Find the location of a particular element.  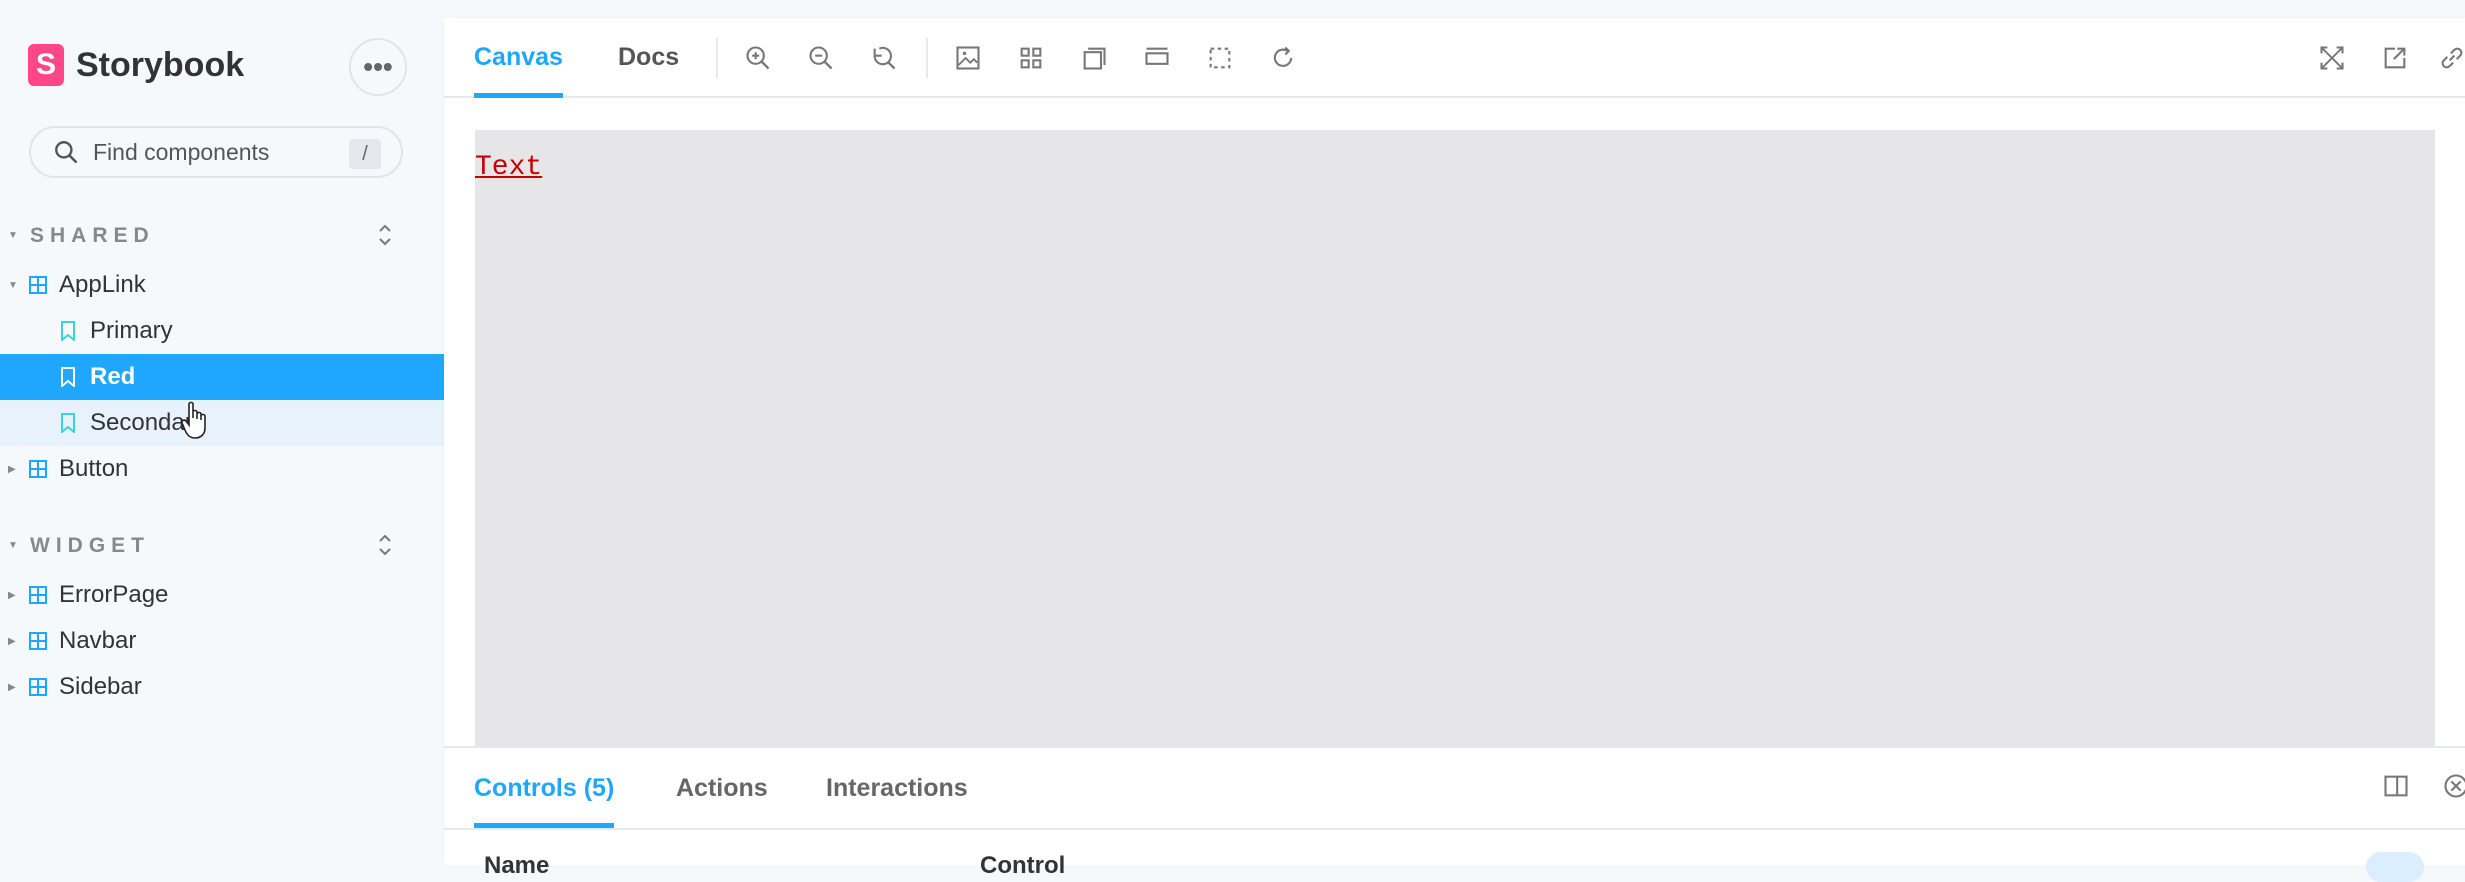

brand: S Storybook is located at coordinates (136, 65).